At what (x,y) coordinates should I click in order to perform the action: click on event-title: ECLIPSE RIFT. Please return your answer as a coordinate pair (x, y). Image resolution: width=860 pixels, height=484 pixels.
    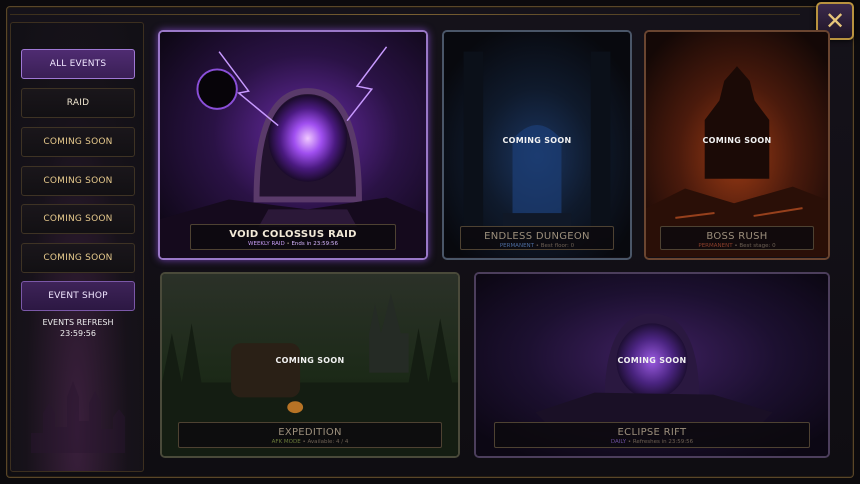
    Looking at the image, I should click on (652, 432).